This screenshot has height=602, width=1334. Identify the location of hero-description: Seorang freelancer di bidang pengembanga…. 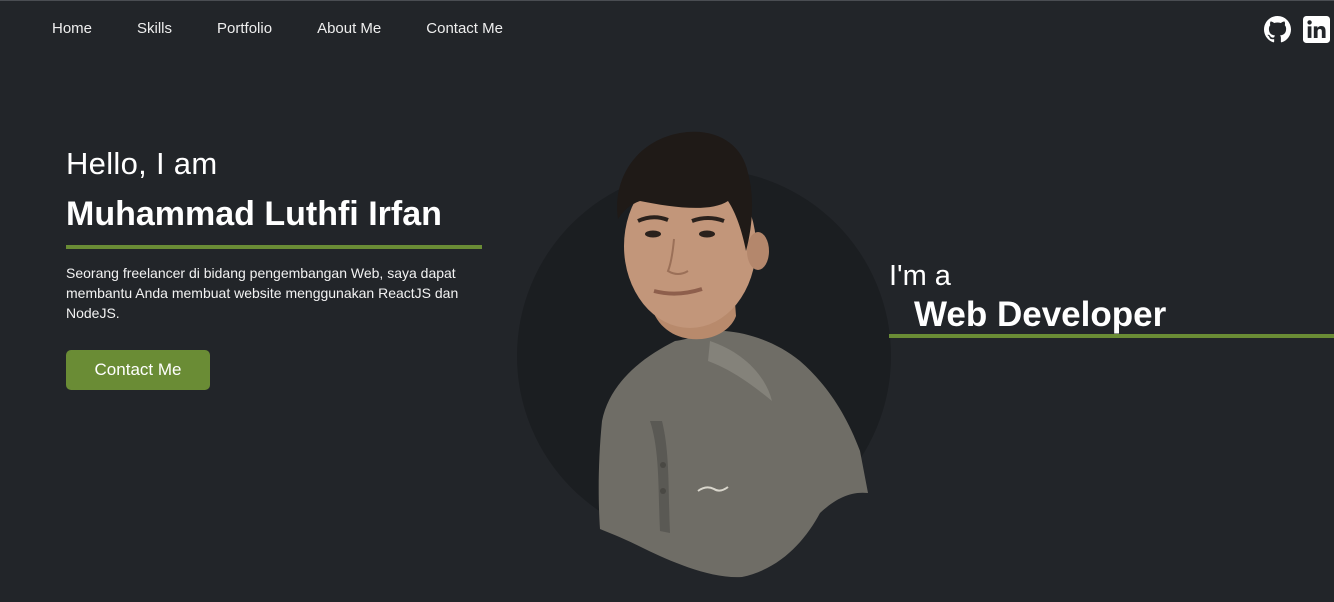
(262, 293).